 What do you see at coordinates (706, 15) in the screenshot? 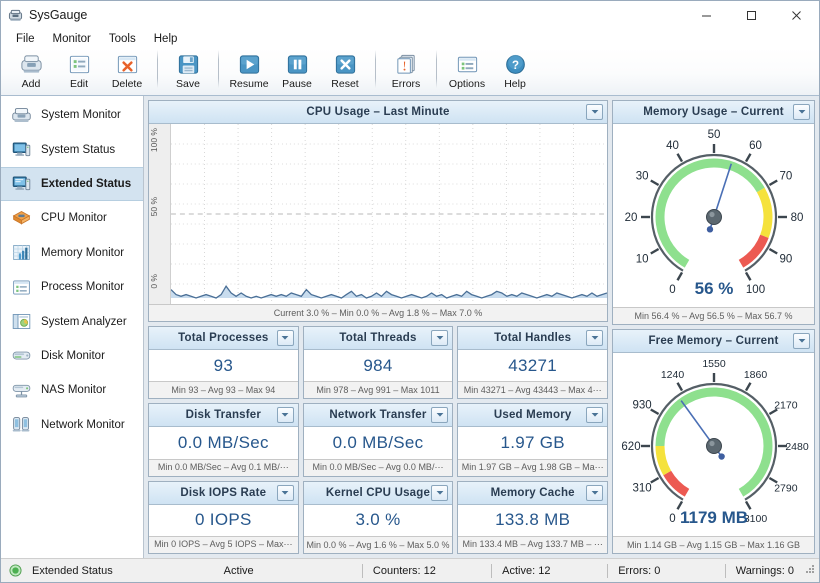
I see `minimize-button` at bounding box center [706, 15].